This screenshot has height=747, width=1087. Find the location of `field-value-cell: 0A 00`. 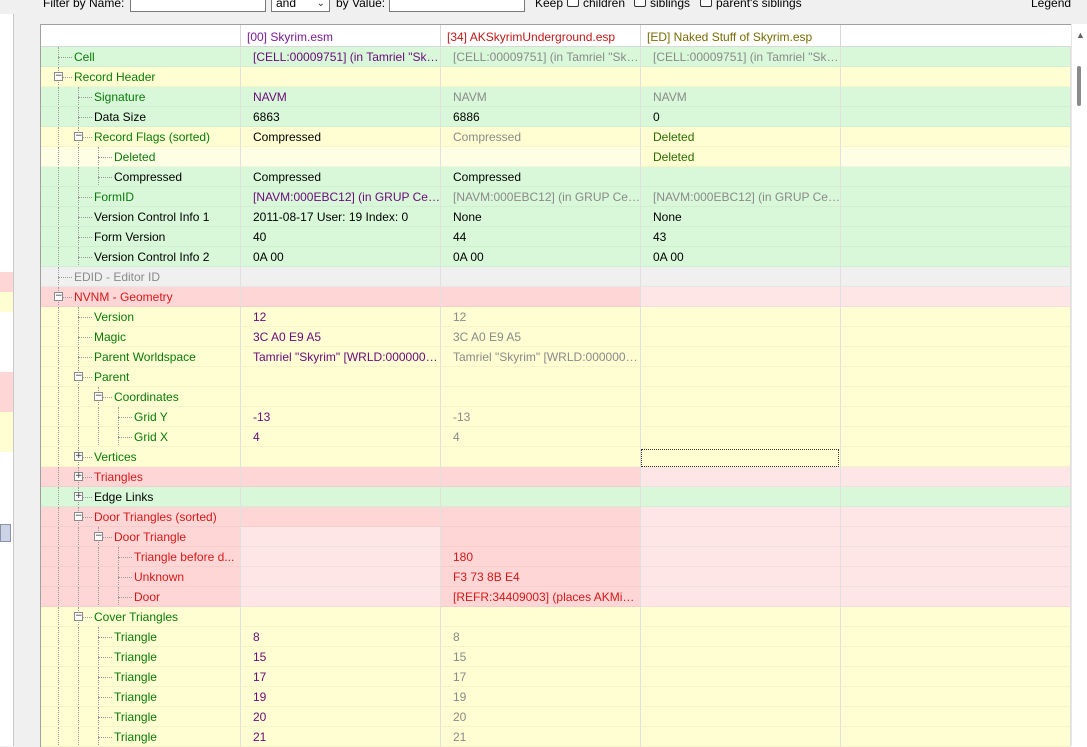

field-value-cell: 0A 00 is located at coordinates (541, 257).